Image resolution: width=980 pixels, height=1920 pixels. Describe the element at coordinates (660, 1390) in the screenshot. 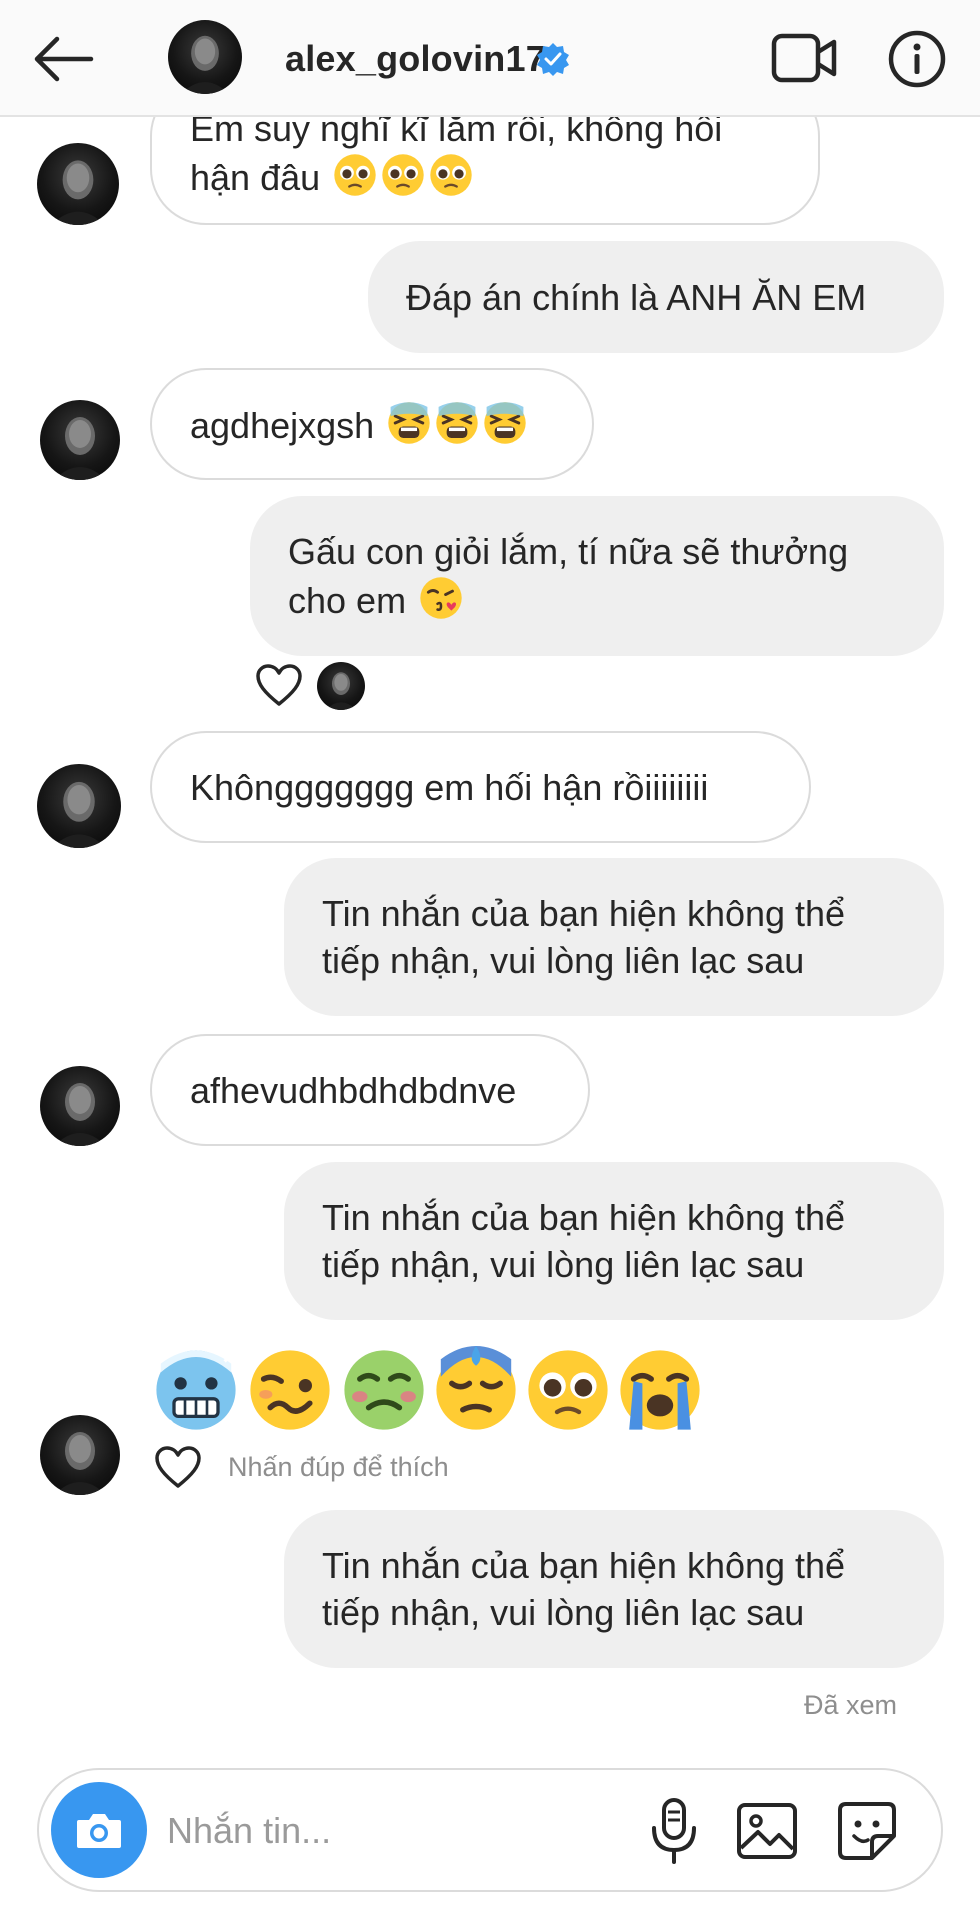

I see `loudly-crying-face-icon` at that location.